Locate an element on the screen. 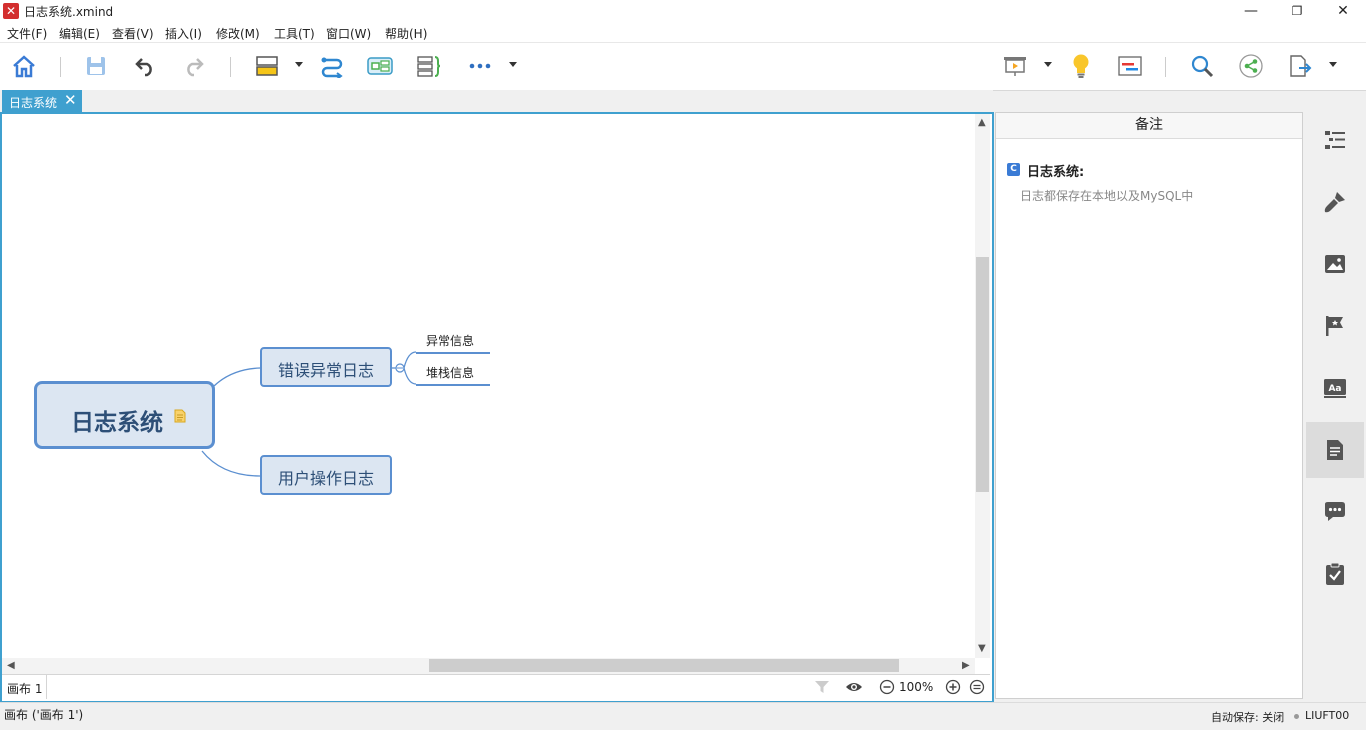 The height and width of the screenshot is (730, 1366). status-sheet: 画布 ('画布 1') is located at coordinates (44, 715).